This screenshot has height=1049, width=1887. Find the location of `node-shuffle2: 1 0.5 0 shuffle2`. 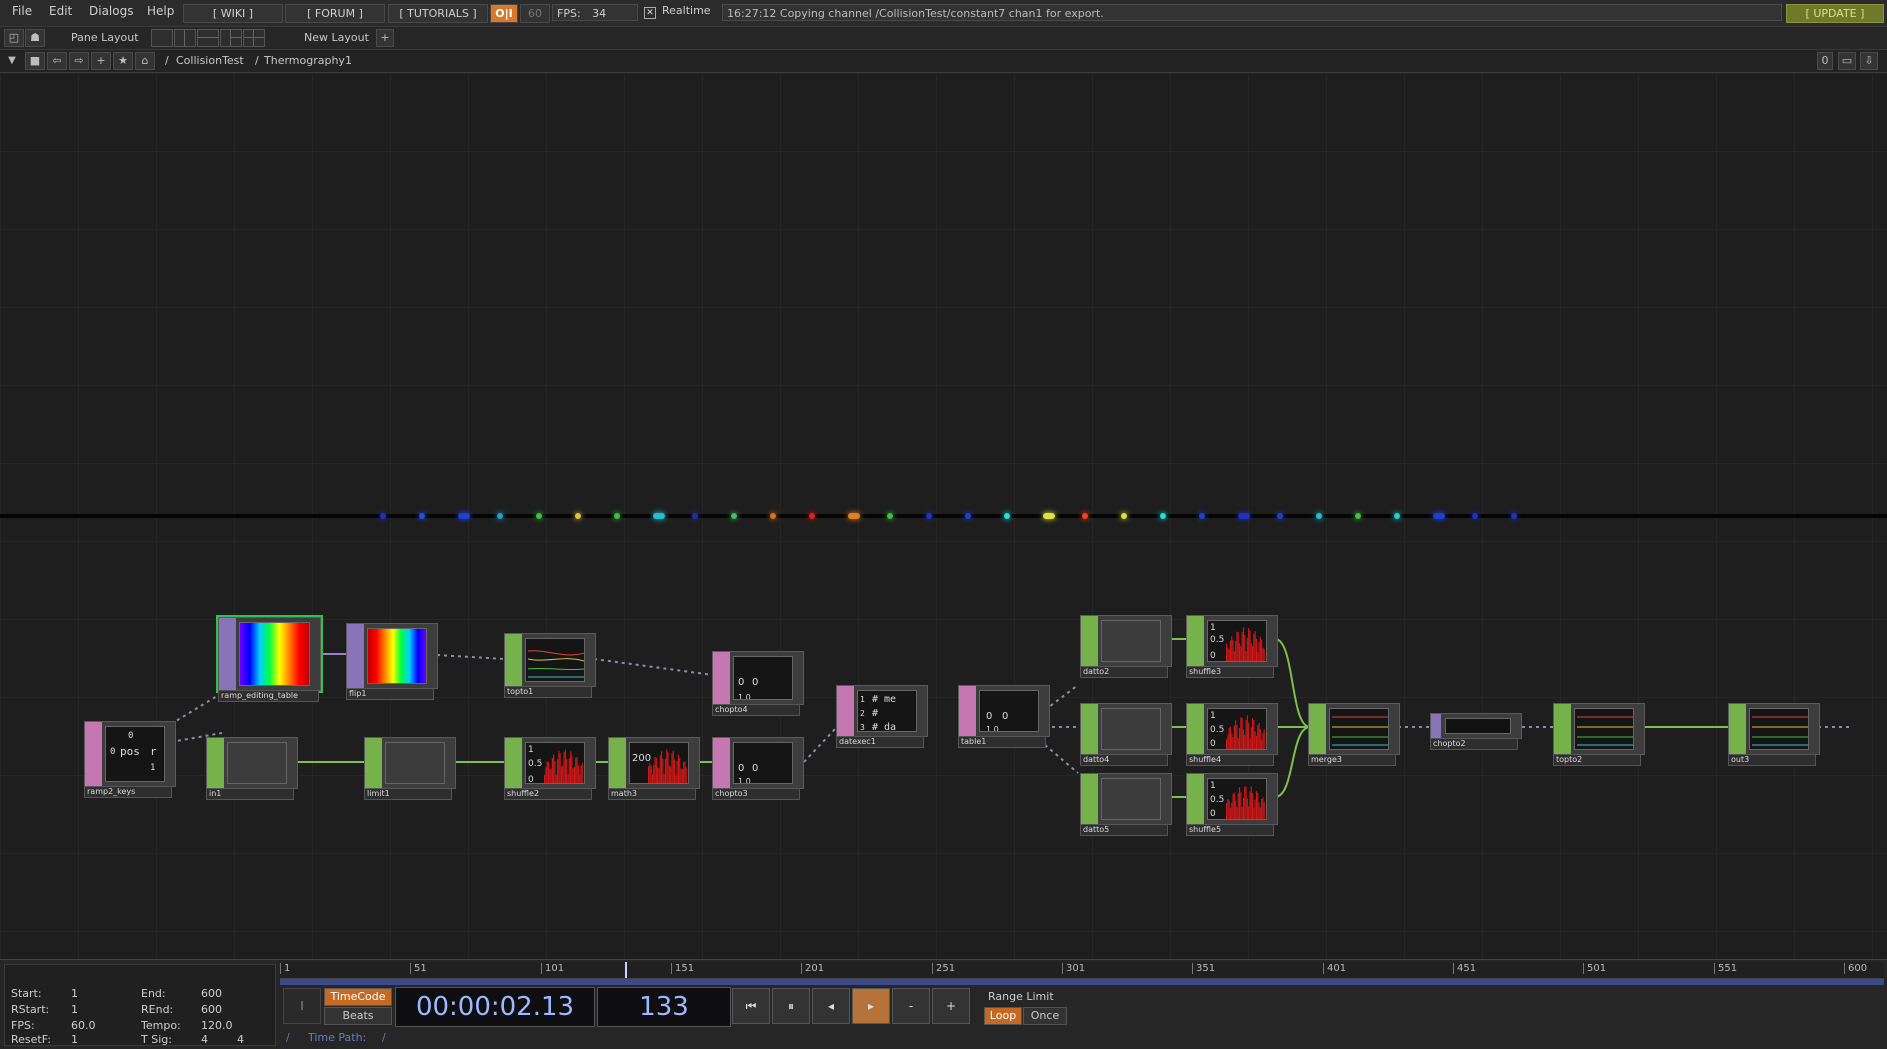

node-shuffle2: 1 0.5 0 shuffle2 is located at coordinates (550, 777).